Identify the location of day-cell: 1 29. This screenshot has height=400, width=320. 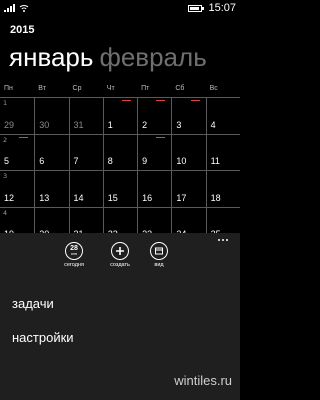
(17, 116).